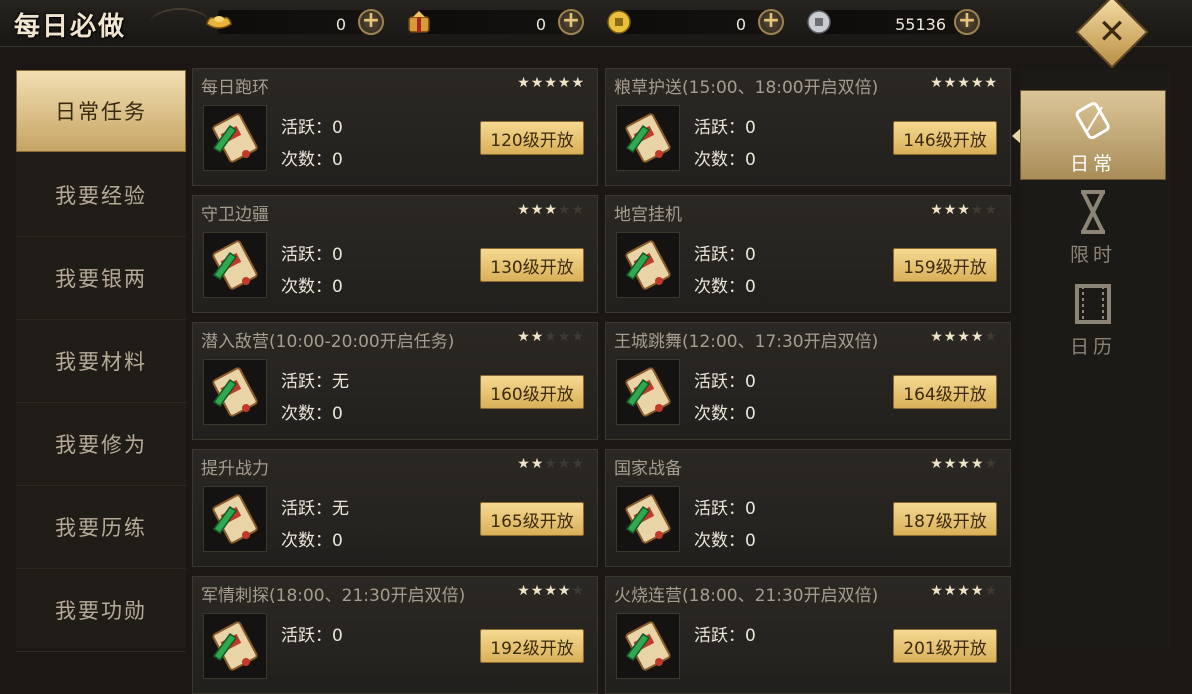 The image size is (1192, 694). What do you see at coordinates (532, 265) in the screenshot?
I see `unlock-level-button: 130级开放` at bounding box center [532, 265].